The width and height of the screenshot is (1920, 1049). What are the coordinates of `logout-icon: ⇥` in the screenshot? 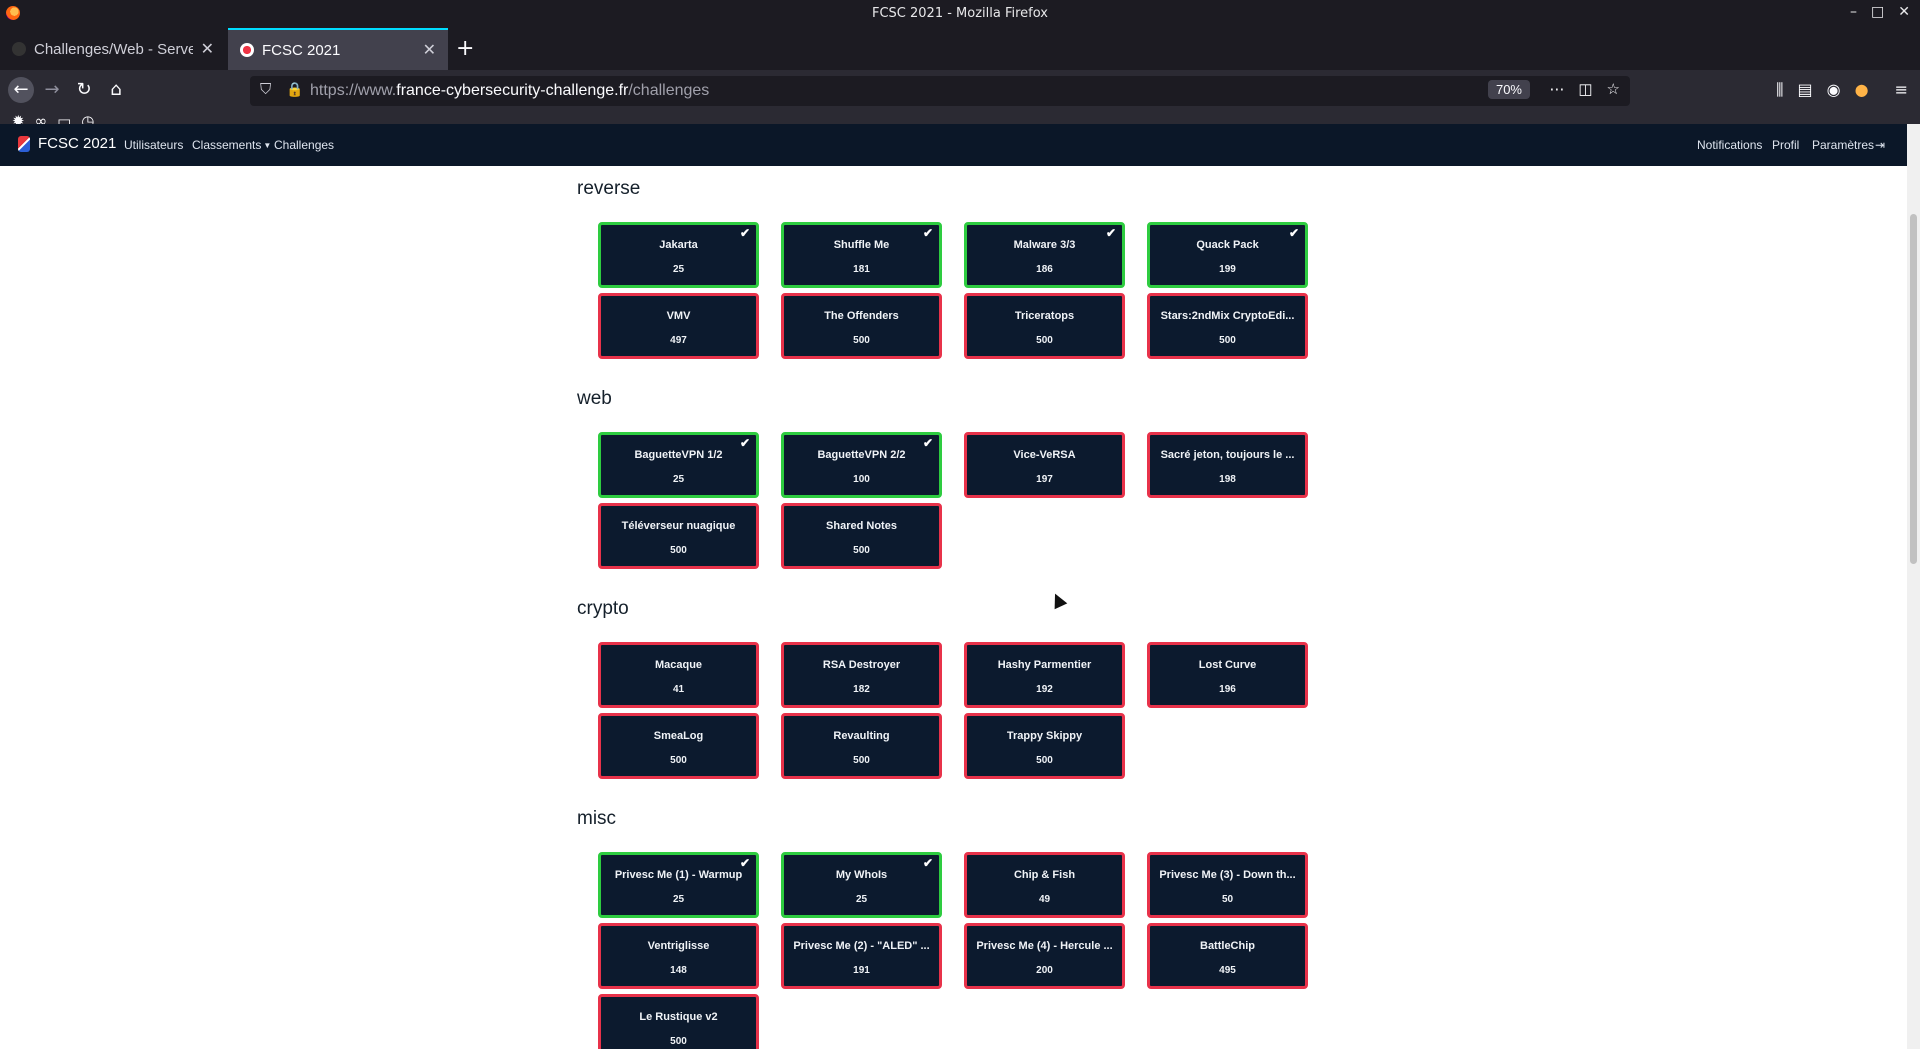 It's located at (1880, 145).